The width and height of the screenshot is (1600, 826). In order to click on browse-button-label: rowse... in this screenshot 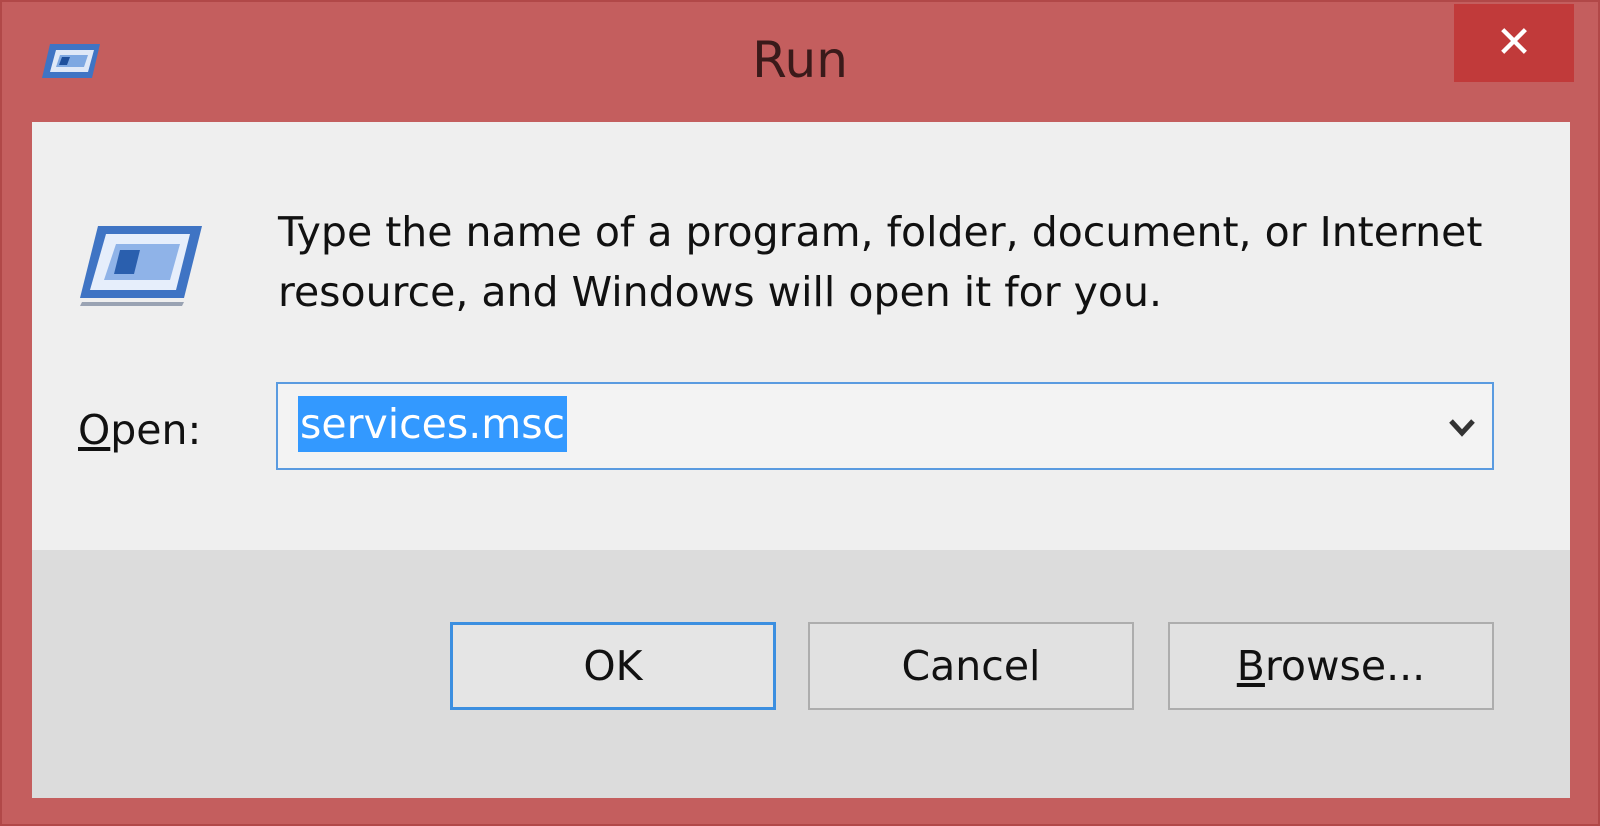, I will do `click(1345, 666)`.